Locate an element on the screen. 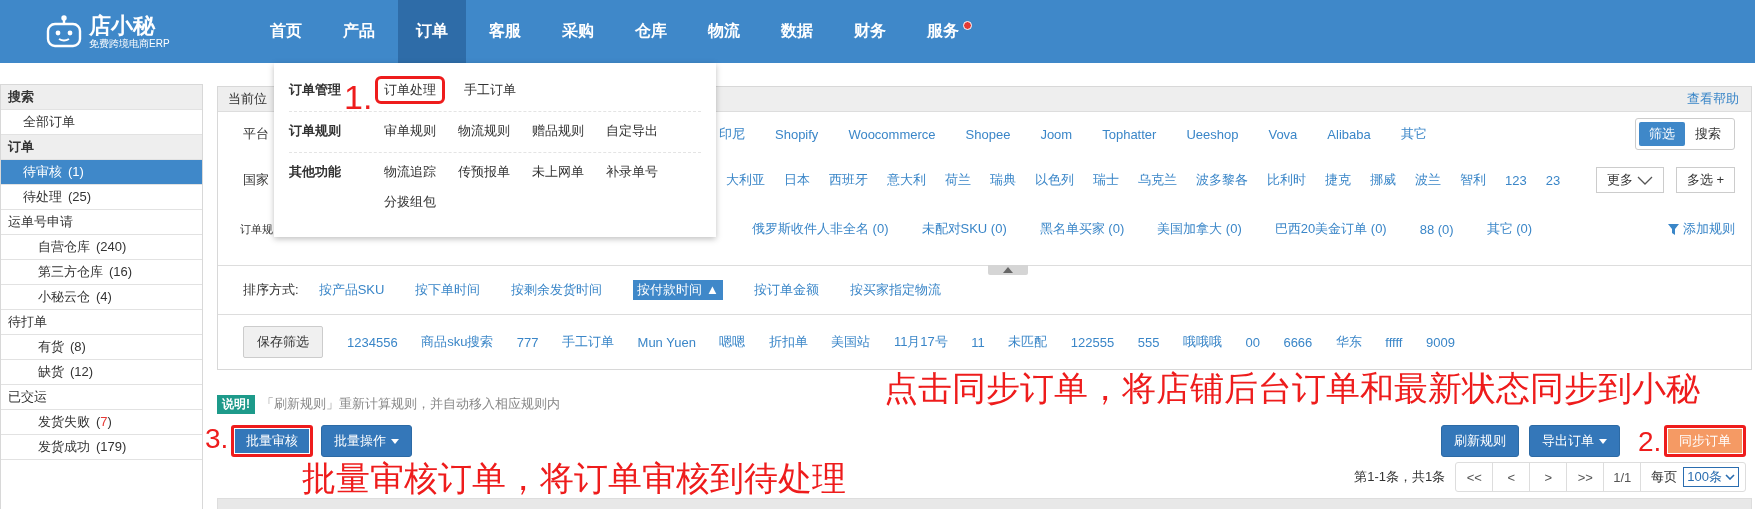 The height and width of the screenshot is (509, 1755). filter-option: 123 is located at coordinates (1516, 180).